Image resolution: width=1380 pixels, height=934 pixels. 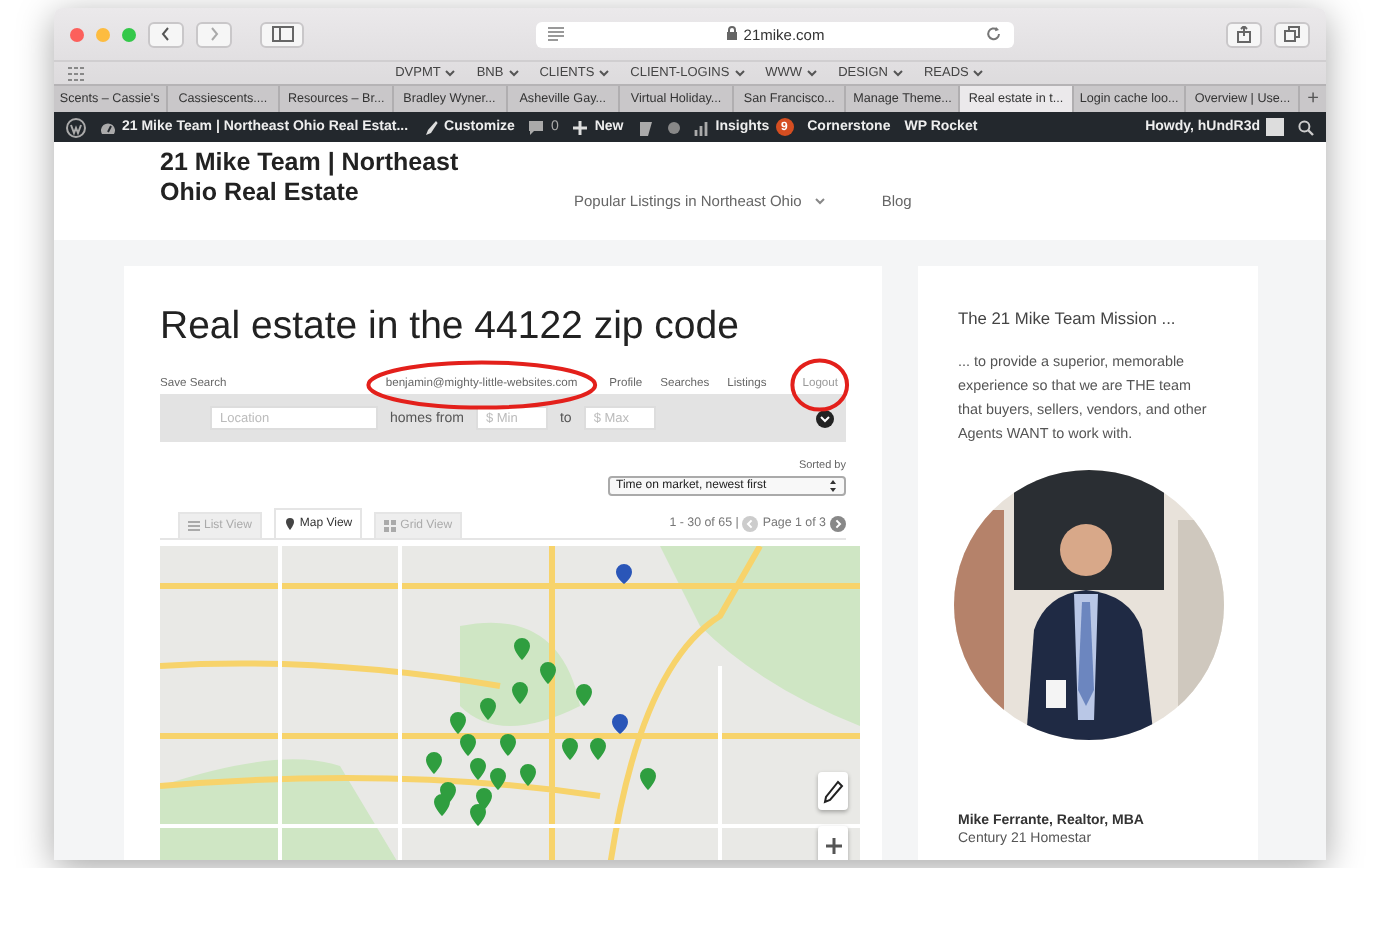 What do you see at coordinates (820, 384) in the screenshot?
I see `highlight-ellipse` at bounding box center [820, 384].